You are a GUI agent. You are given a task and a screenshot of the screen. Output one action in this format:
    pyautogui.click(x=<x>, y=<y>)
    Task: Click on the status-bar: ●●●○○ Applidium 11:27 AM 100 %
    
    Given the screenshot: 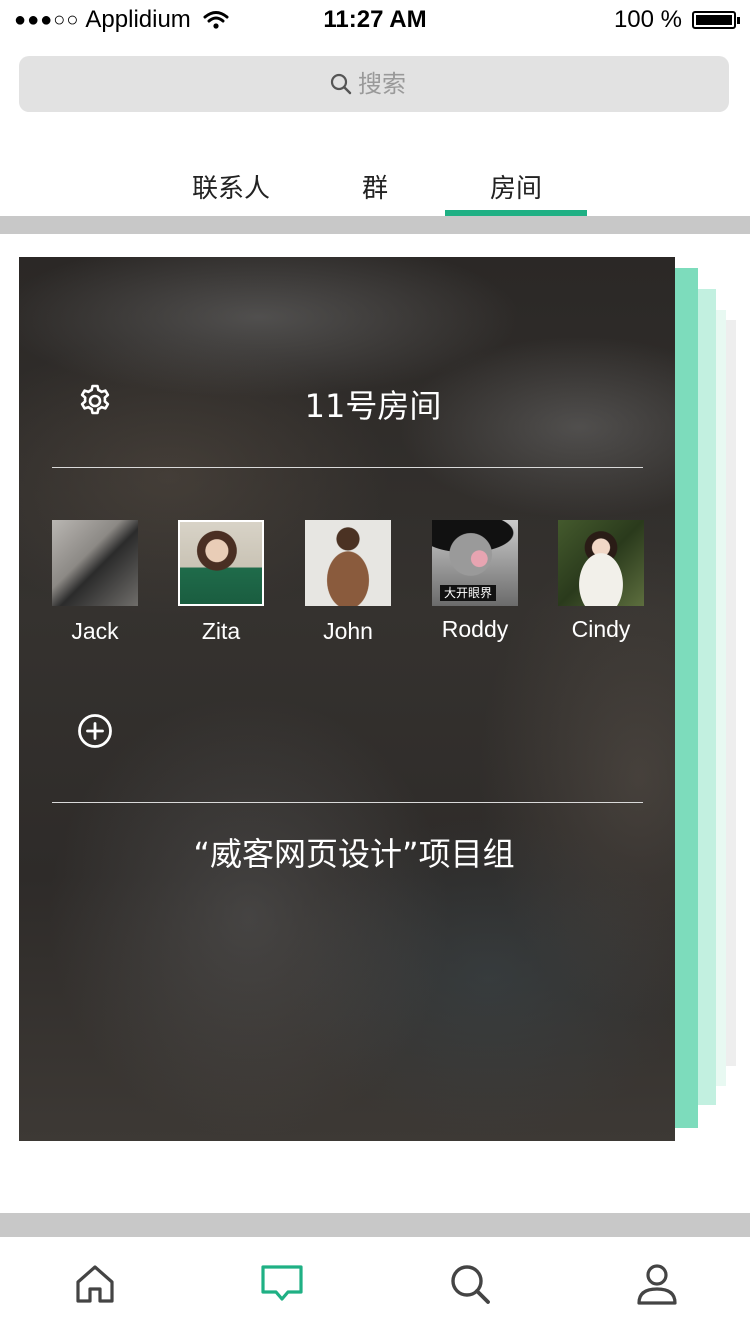 What is the action you would take?
    pyautogui.click(x=375, y=20)
    